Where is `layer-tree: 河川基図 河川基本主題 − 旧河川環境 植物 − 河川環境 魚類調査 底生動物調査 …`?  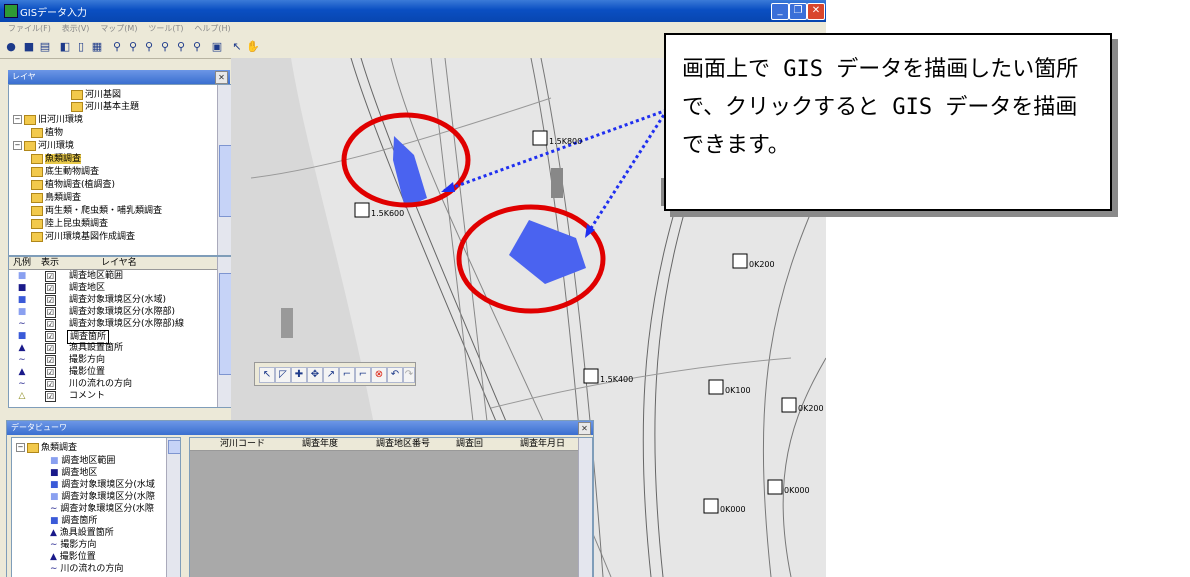 layer-tree: 河川基図 河川基本主題 − 旧河川環境 植物 − 河川環境 魚類調査 底生動物調査 … is located at coordinates (120, 170).